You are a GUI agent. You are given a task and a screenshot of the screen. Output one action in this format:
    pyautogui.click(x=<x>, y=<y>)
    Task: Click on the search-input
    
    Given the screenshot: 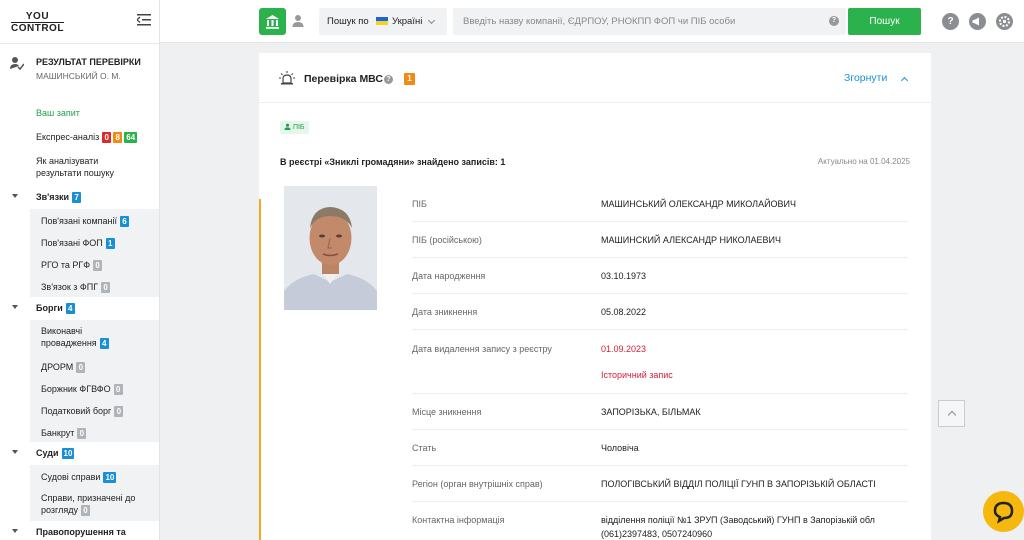 What is the action you would take?
    pyautogui.click(x=649, y=21)
    